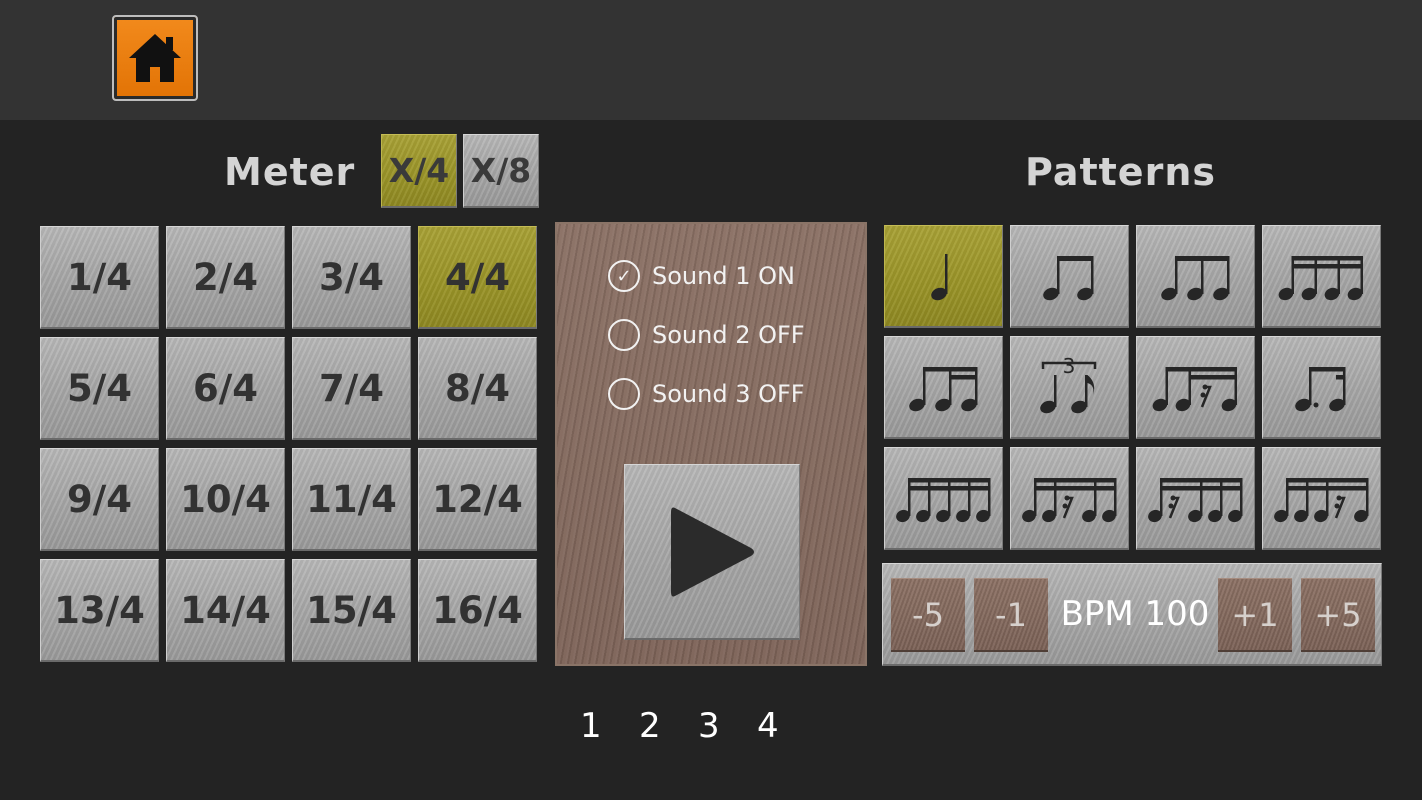 The height and width of the screenshot is (800, 1422). I want to click on meter-button-selected: 4/4, so click(477, 277).